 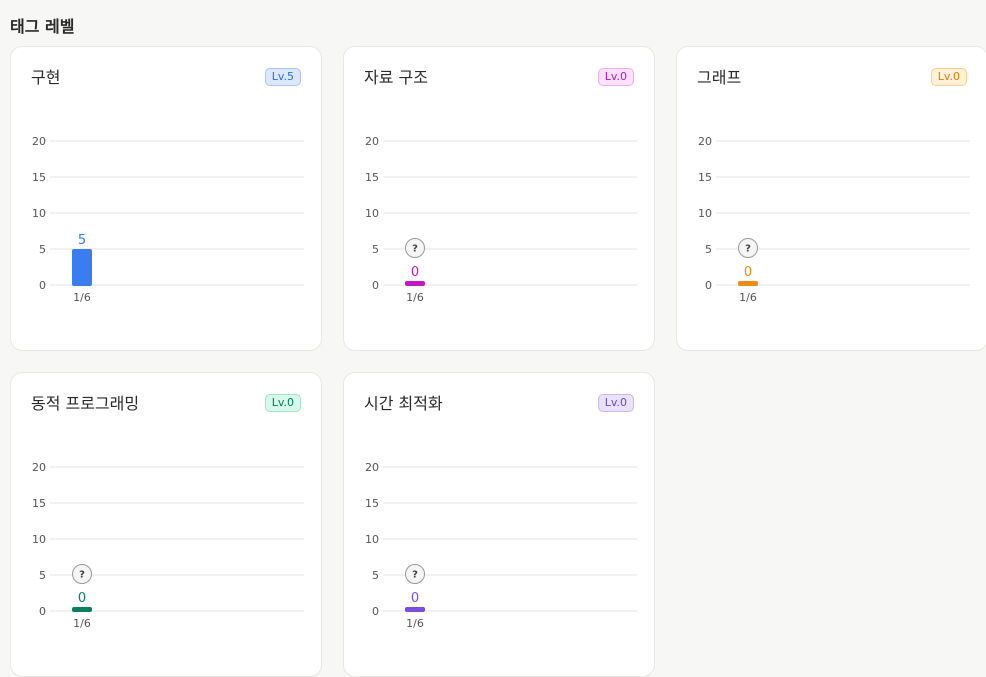 I want to click on tag-card: 시간 최적화 Lv.0 20 15 10 5 0 0? 1/6, so click(x=499, y=524).